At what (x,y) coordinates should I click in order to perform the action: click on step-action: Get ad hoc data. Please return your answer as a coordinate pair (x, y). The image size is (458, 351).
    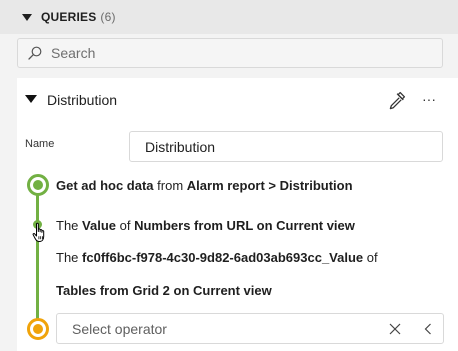
    Looking at the image, I should click on (105, 185).